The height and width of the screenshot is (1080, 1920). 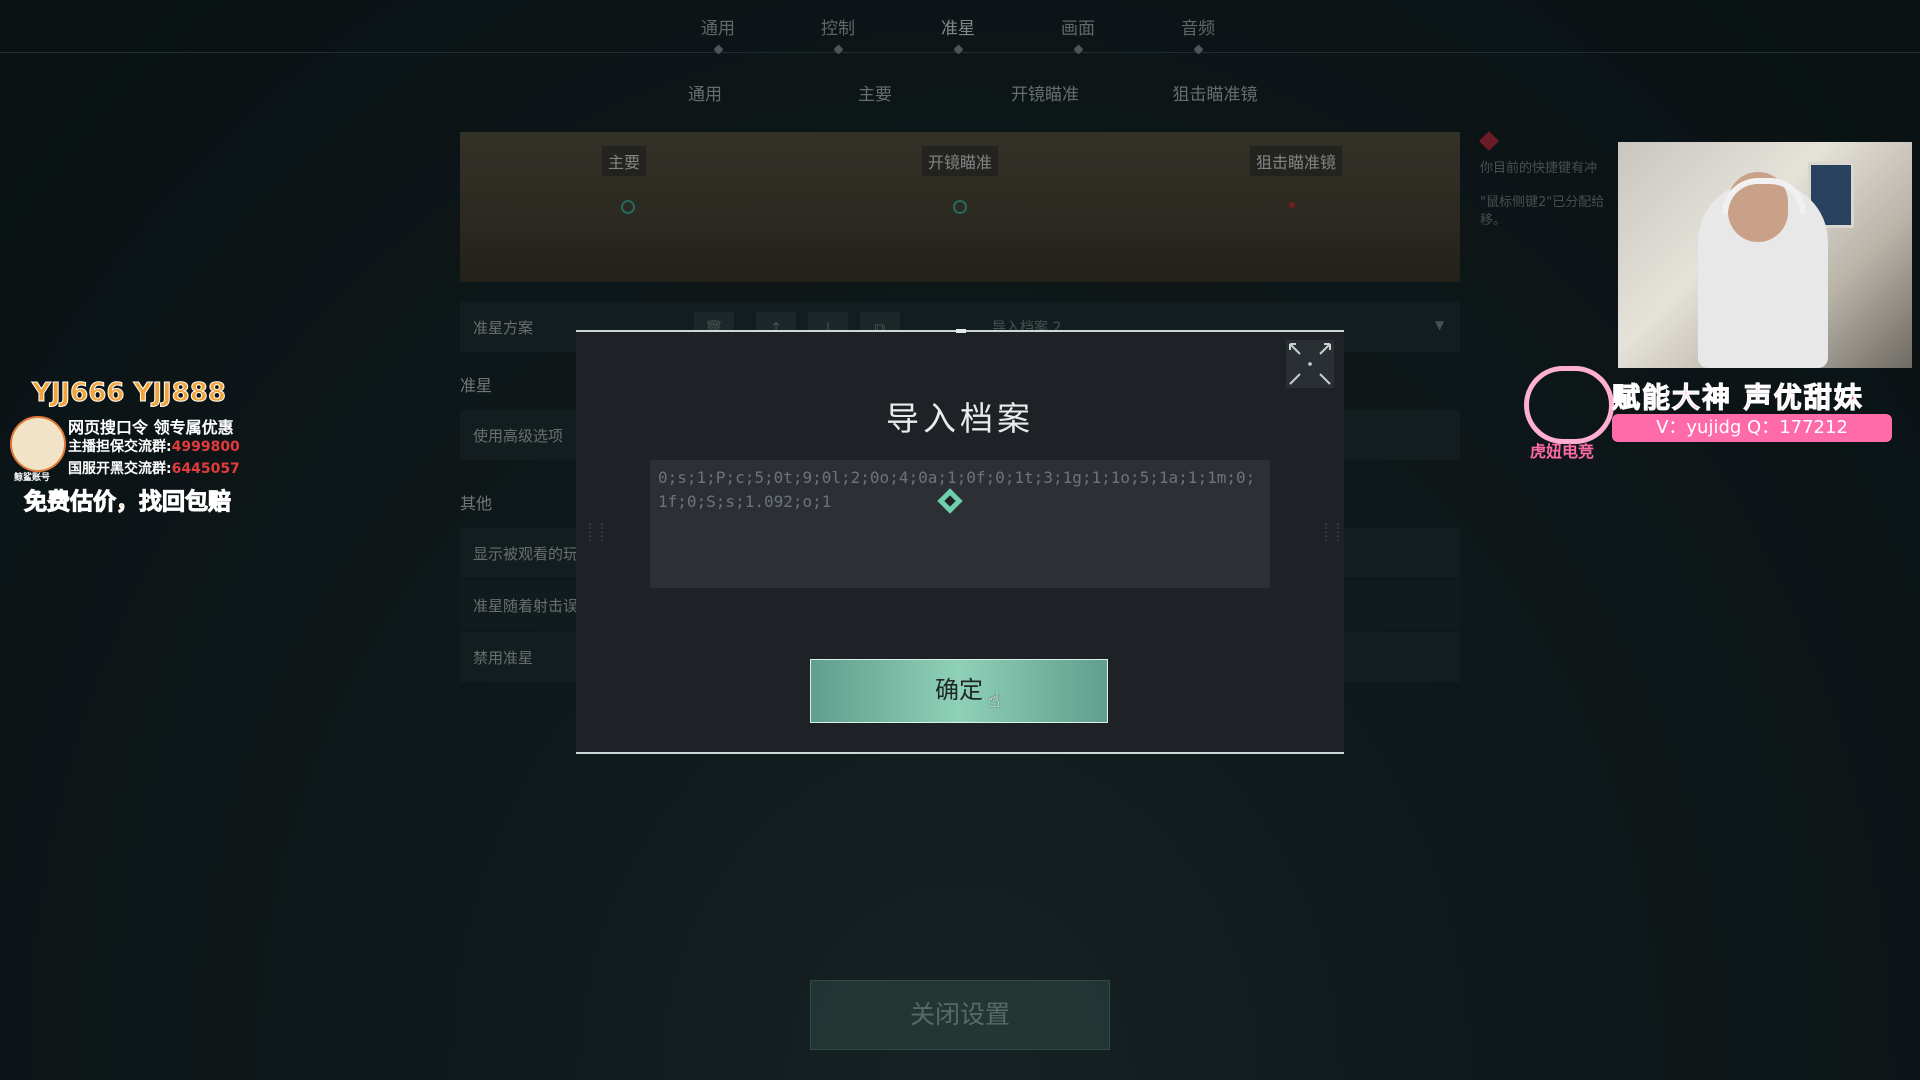 What do you see at coordinates (205, 469) in the screenshot?
I see `group-number: 6445057` at bounding box center [205, 469].